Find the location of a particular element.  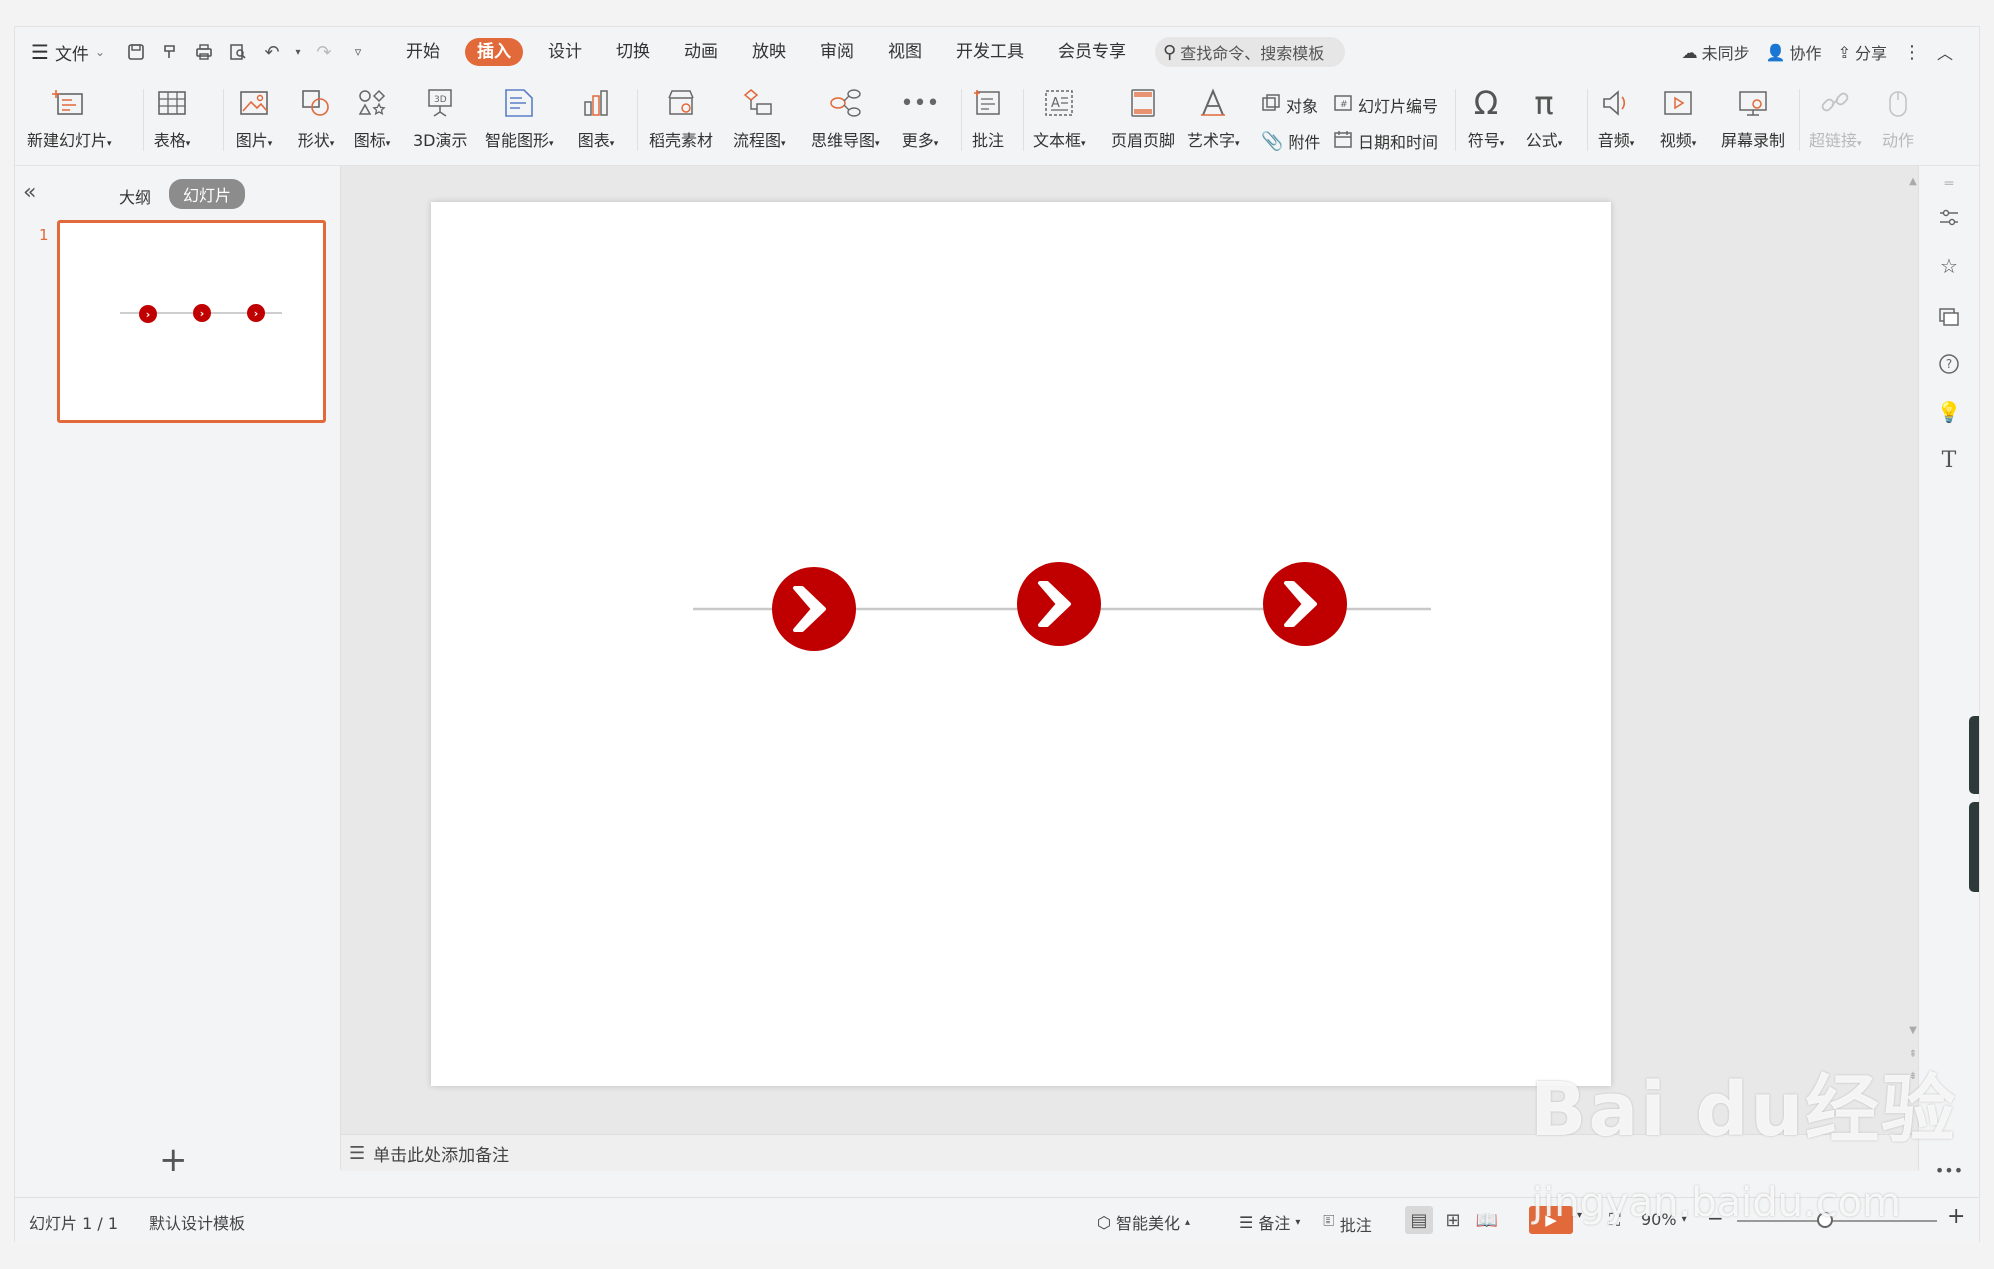

format-painter-icon is located at coordinates (170, 52).